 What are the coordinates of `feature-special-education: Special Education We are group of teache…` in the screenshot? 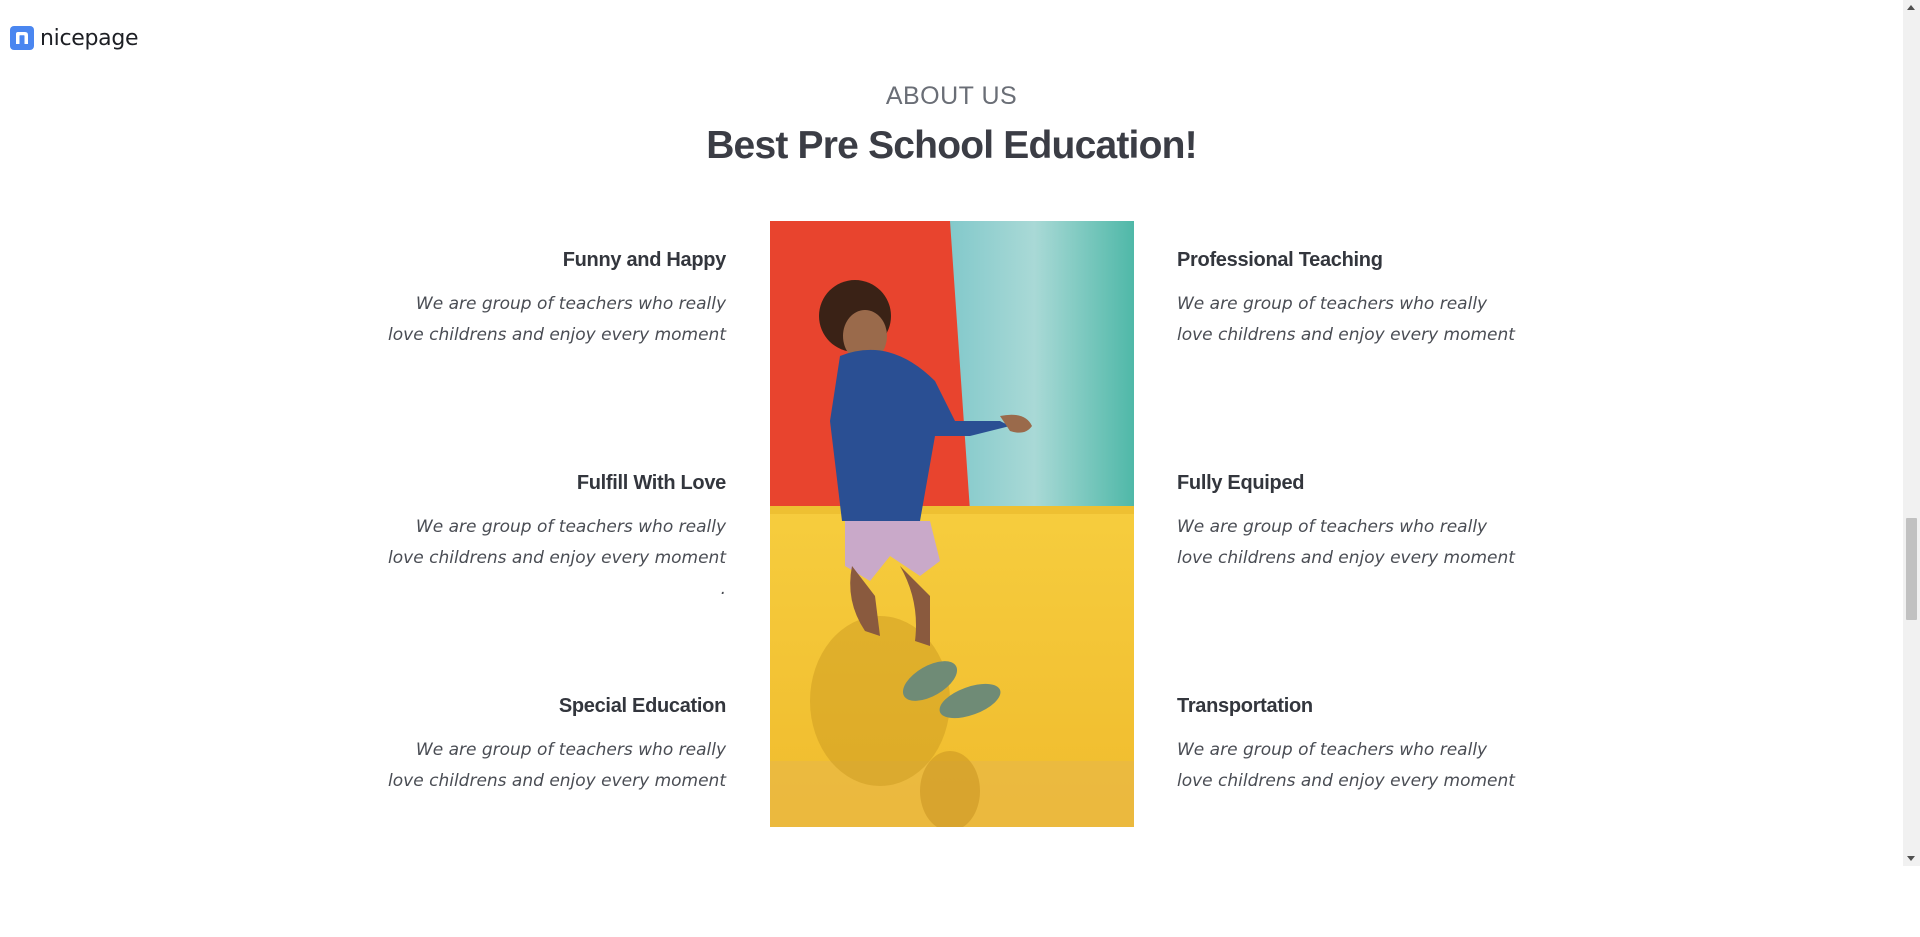 It's located at (556, 745).